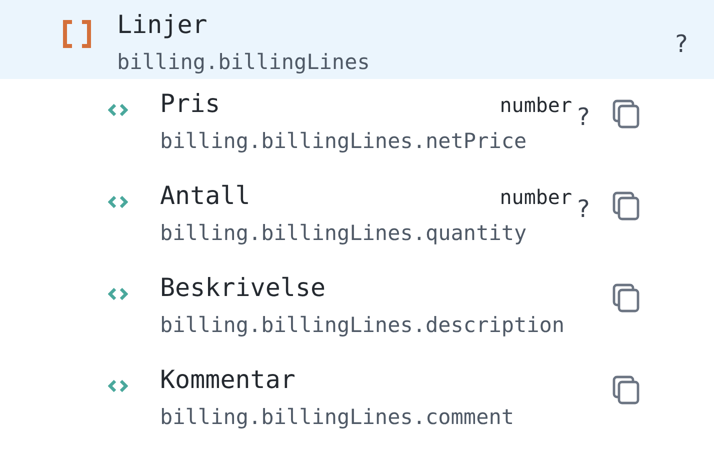 The width and height of the screenshot is (714, 468). What do you see at coordinates (343, 141) in the screenshot?
I see `field-path: billing.billingLines.netPrice` at bounding box center [343, 141].